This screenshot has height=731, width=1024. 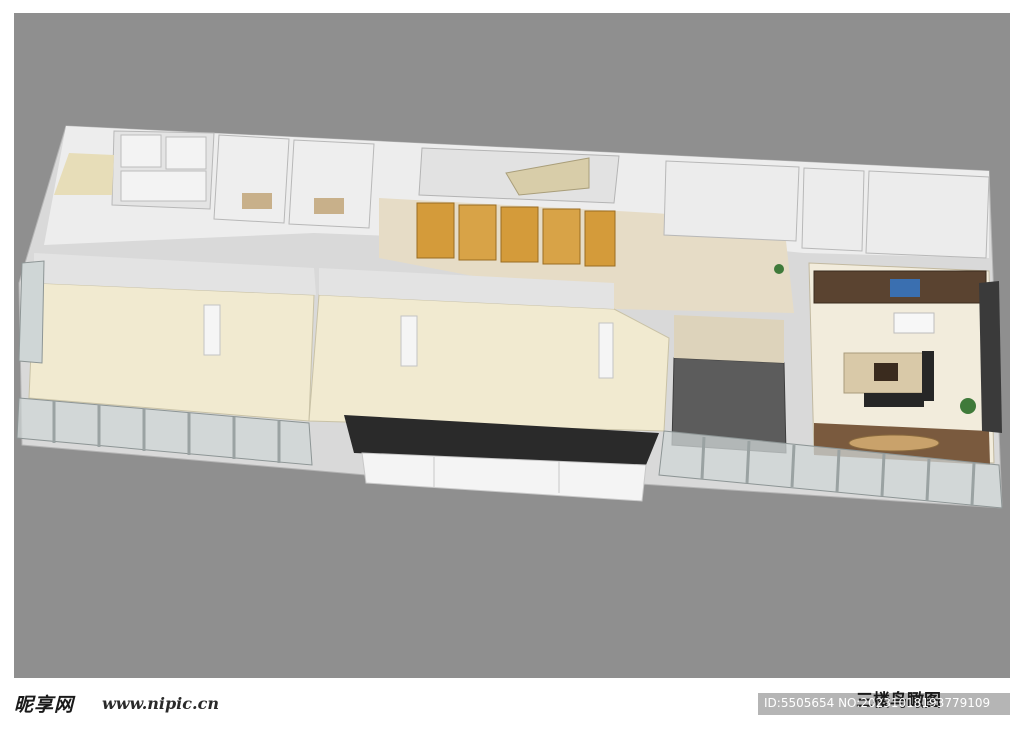 What do you see at coordinates (212, 330) in the screenshot?
I see `column-left` at bounding box center [212, 330].